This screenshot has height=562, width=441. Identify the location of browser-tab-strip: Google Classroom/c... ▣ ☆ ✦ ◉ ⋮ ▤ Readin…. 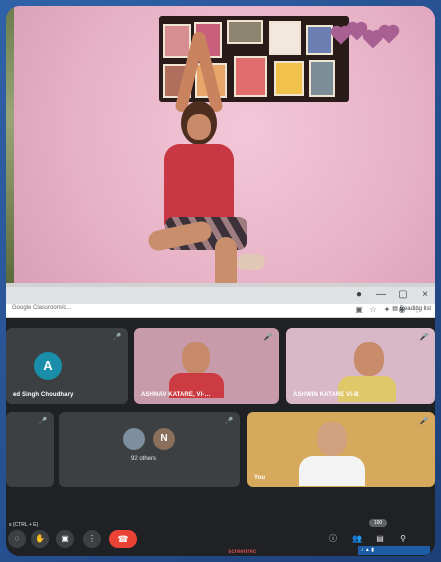
(220, 311).